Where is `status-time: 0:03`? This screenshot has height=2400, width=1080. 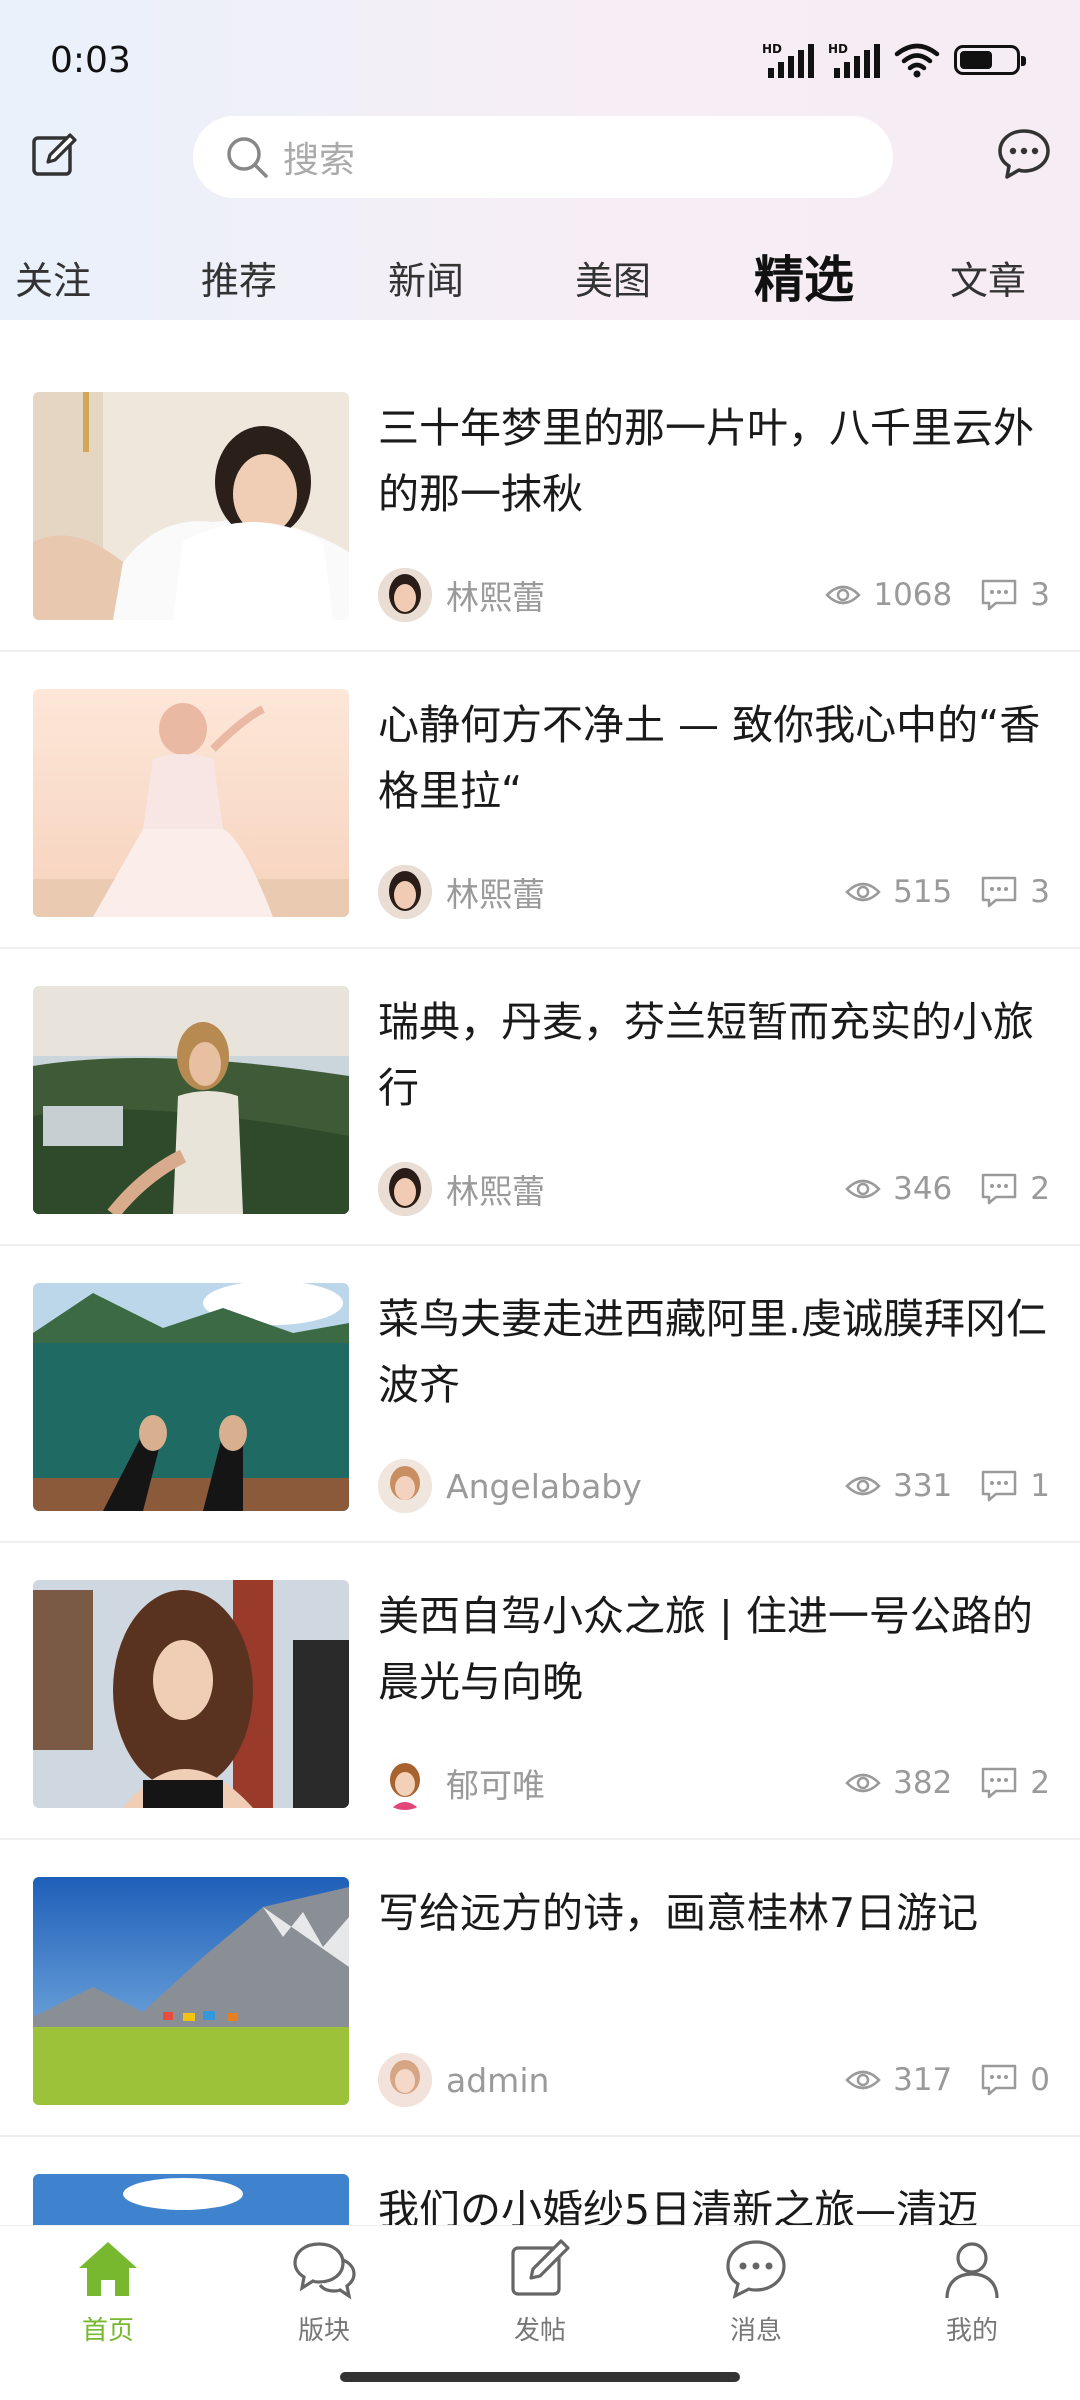 status-time: 0:03 is located at coordinates (90, 60).